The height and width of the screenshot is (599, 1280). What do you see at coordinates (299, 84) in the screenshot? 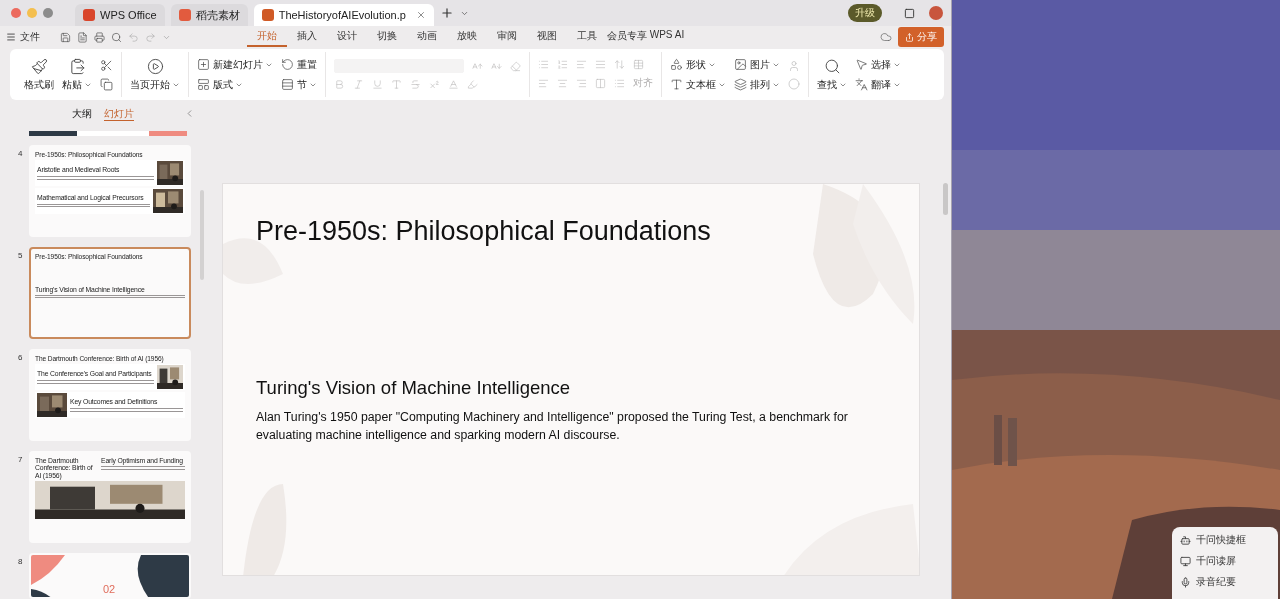
I see `ribbon-button: 节` at bounding box center [299, 84].